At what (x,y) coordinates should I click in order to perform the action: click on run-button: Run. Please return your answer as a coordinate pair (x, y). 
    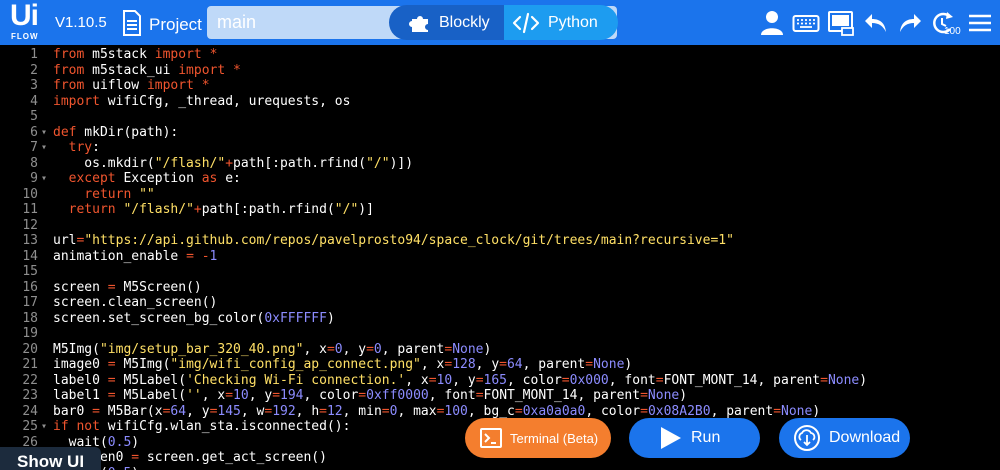
    Looking at the image, I should click on (694, 438).